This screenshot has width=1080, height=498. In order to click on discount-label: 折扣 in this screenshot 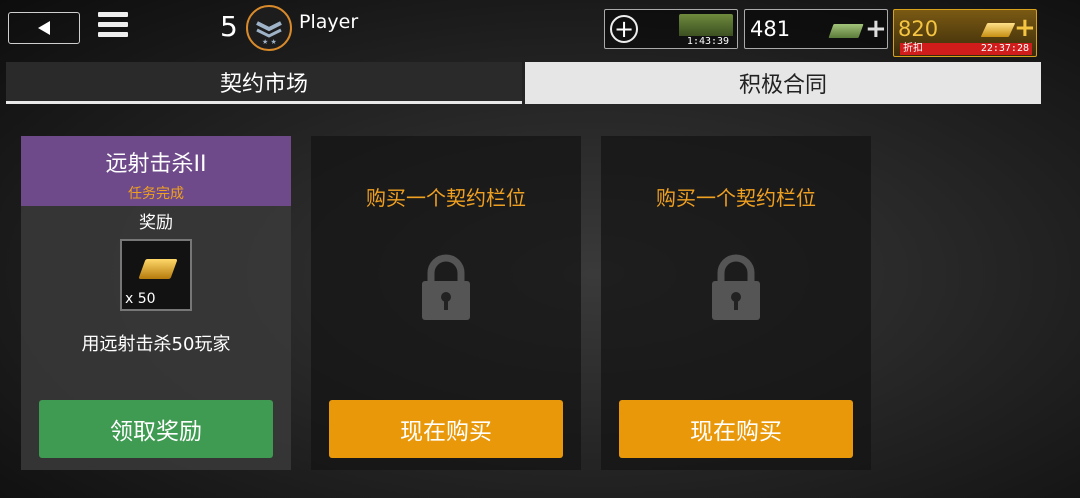, I will do `click(913, 48)`.